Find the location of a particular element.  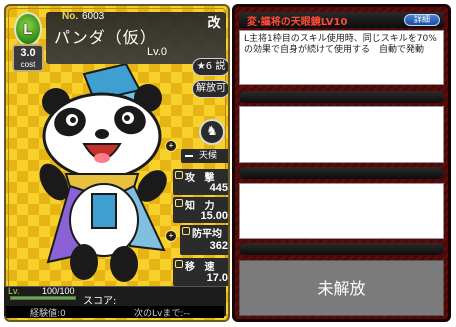

exp-gauge is located at coordinates (43, 298).